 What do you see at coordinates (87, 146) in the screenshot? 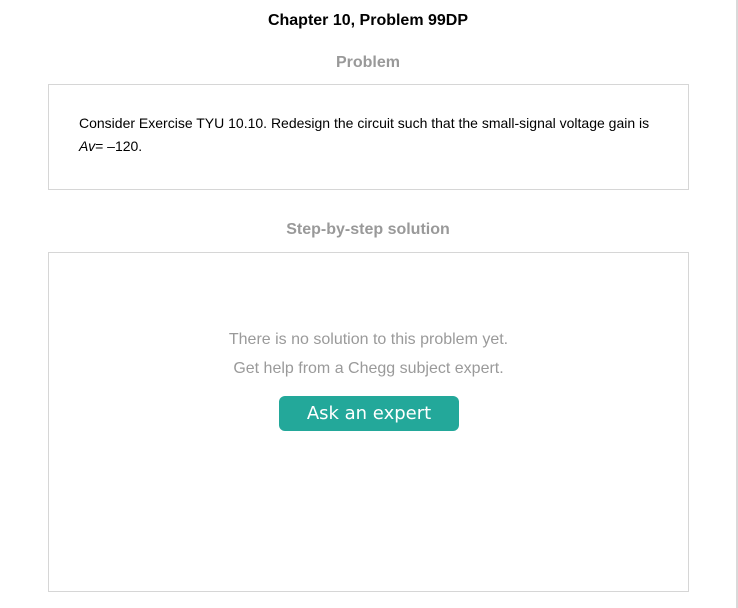
I see `gain-symbol: Av` at bounding box center [87, 146].